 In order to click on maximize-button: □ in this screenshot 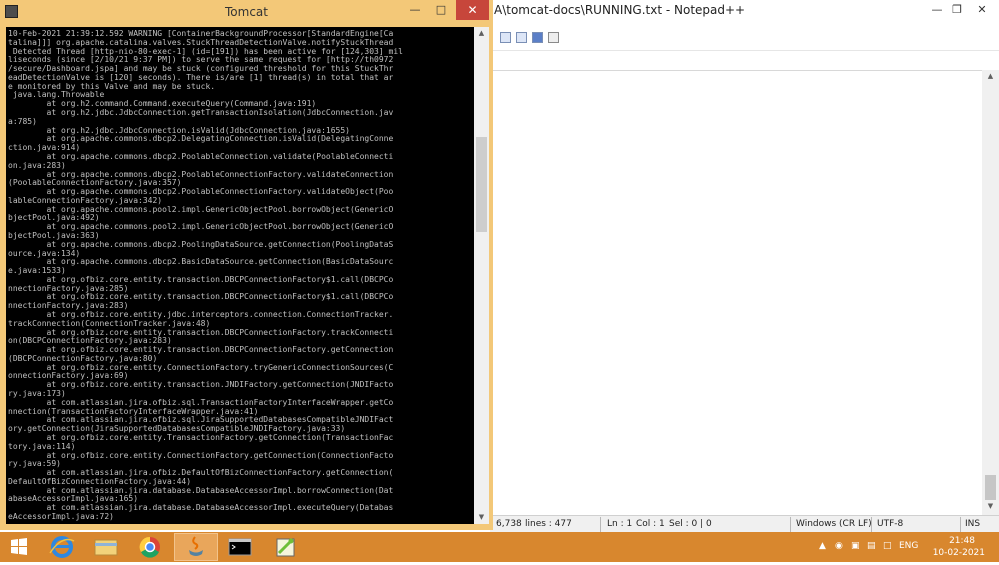, I will do `click(441, 10)`.